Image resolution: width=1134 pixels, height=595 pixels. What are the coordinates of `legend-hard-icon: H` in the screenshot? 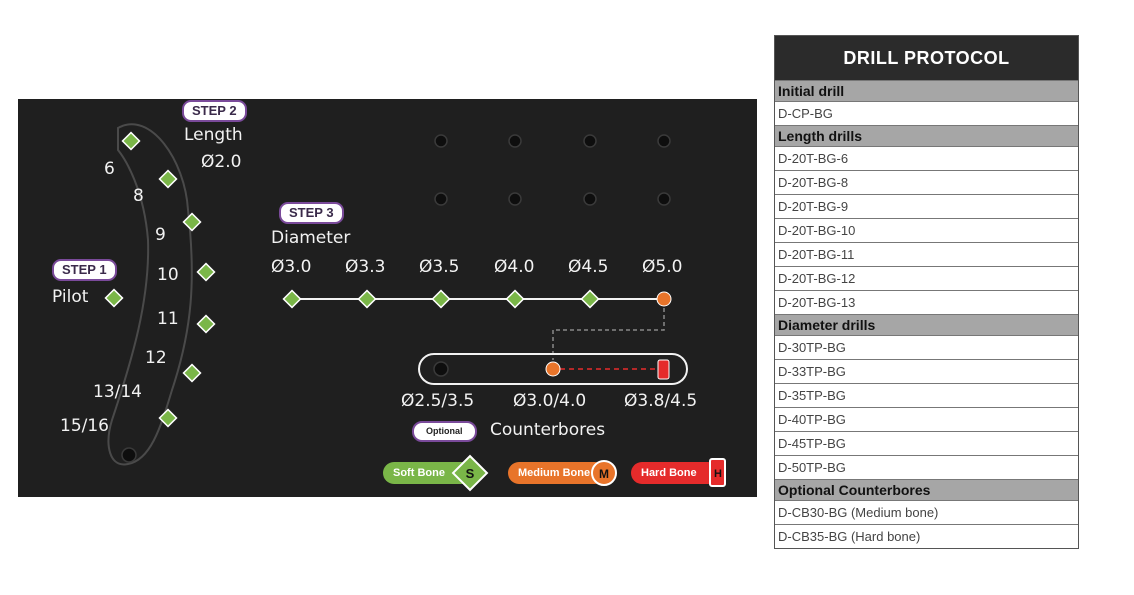 It's located at (717, 472).